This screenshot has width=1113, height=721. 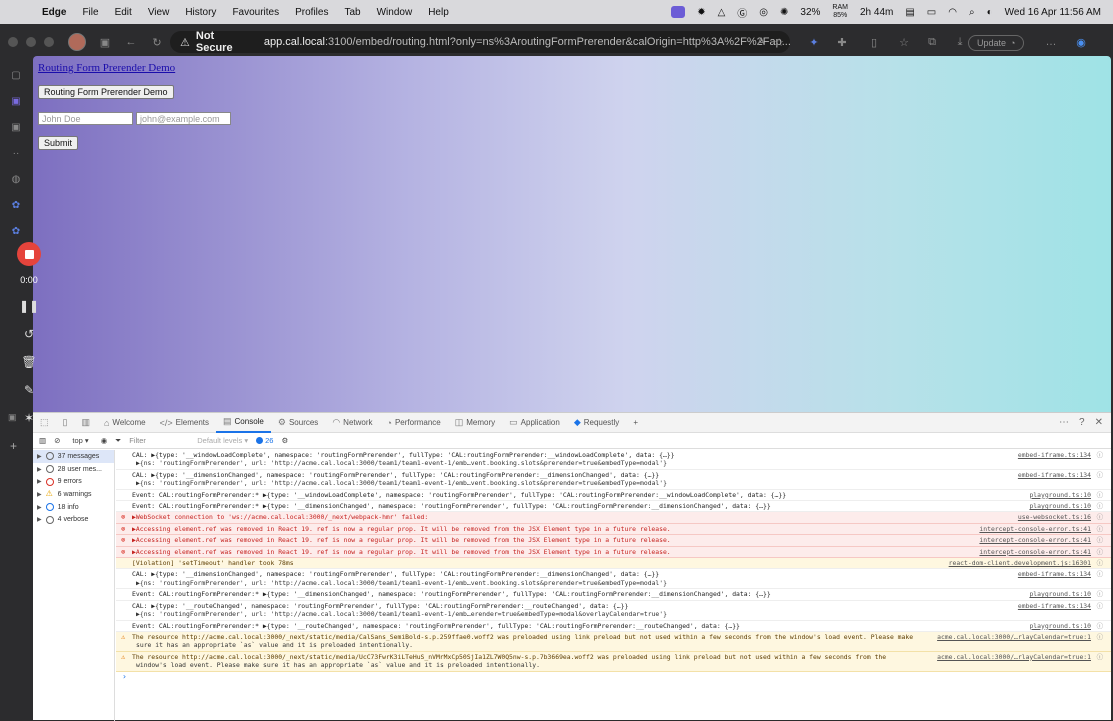 What do you see at coordinates (16, 153) in the screenshot?
I see `tab-icon: ··` at bounding box center [16, 153].